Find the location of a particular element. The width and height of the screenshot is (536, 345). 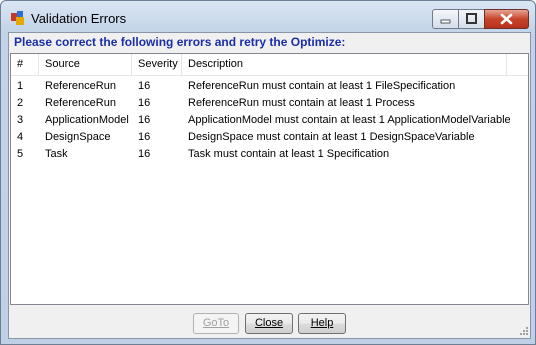

app-icon is located at coordinates (17, 18).